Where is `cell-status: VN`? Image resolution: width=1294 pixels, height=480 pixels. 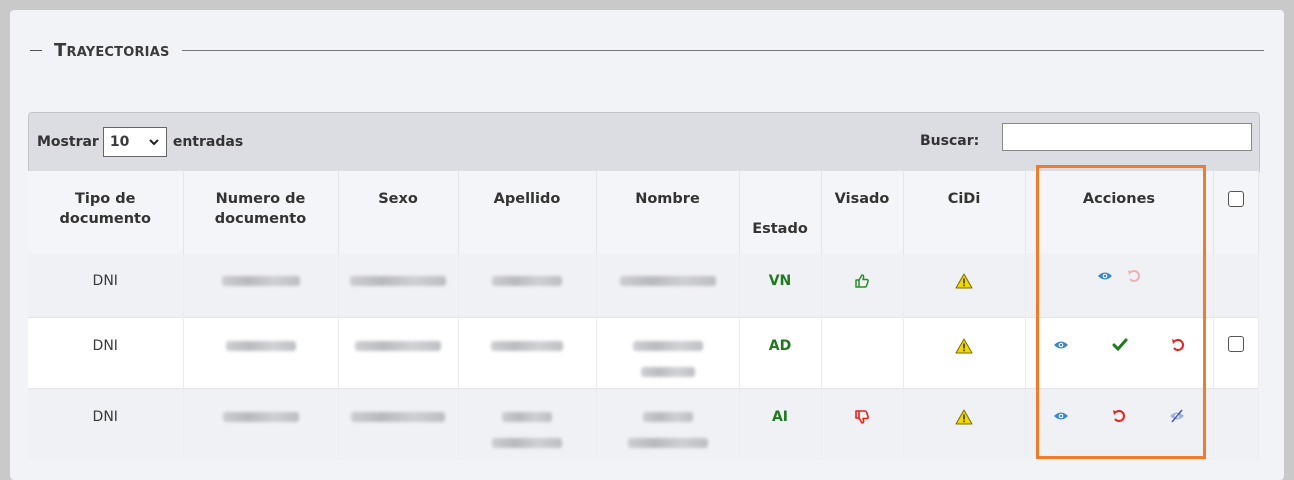
cell-status: VN is located at coordinates (780, 285).